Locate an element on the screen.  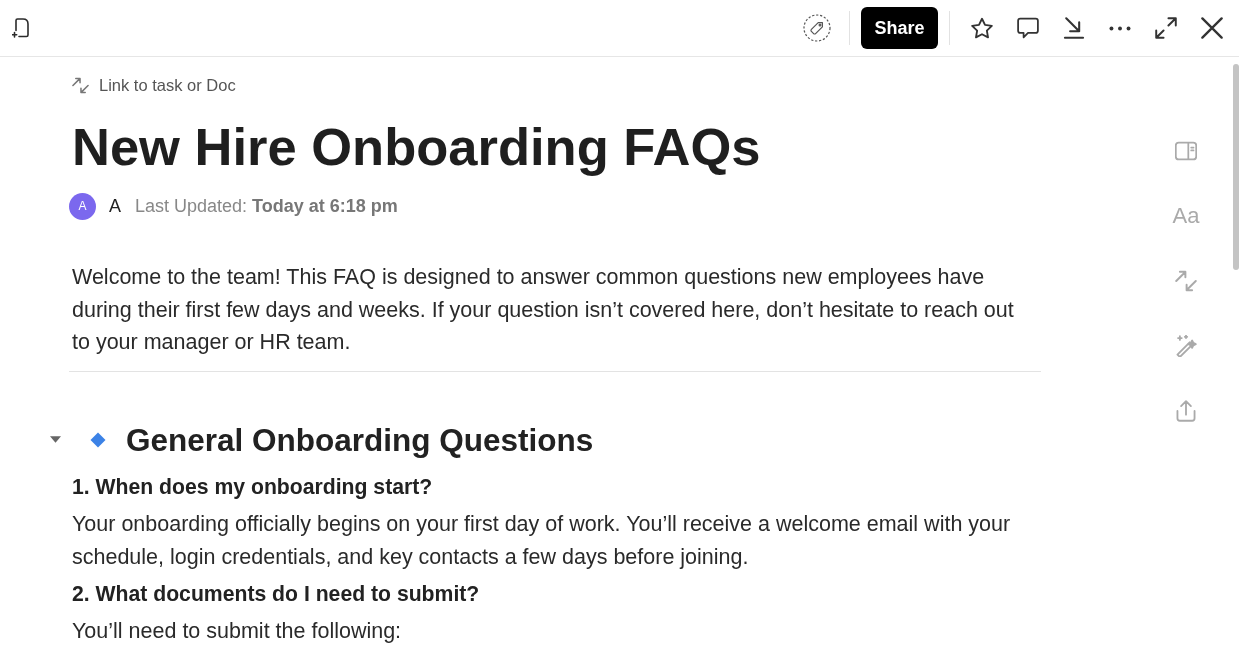
scrollbar-thumb is located at coordinates (1236, 167).